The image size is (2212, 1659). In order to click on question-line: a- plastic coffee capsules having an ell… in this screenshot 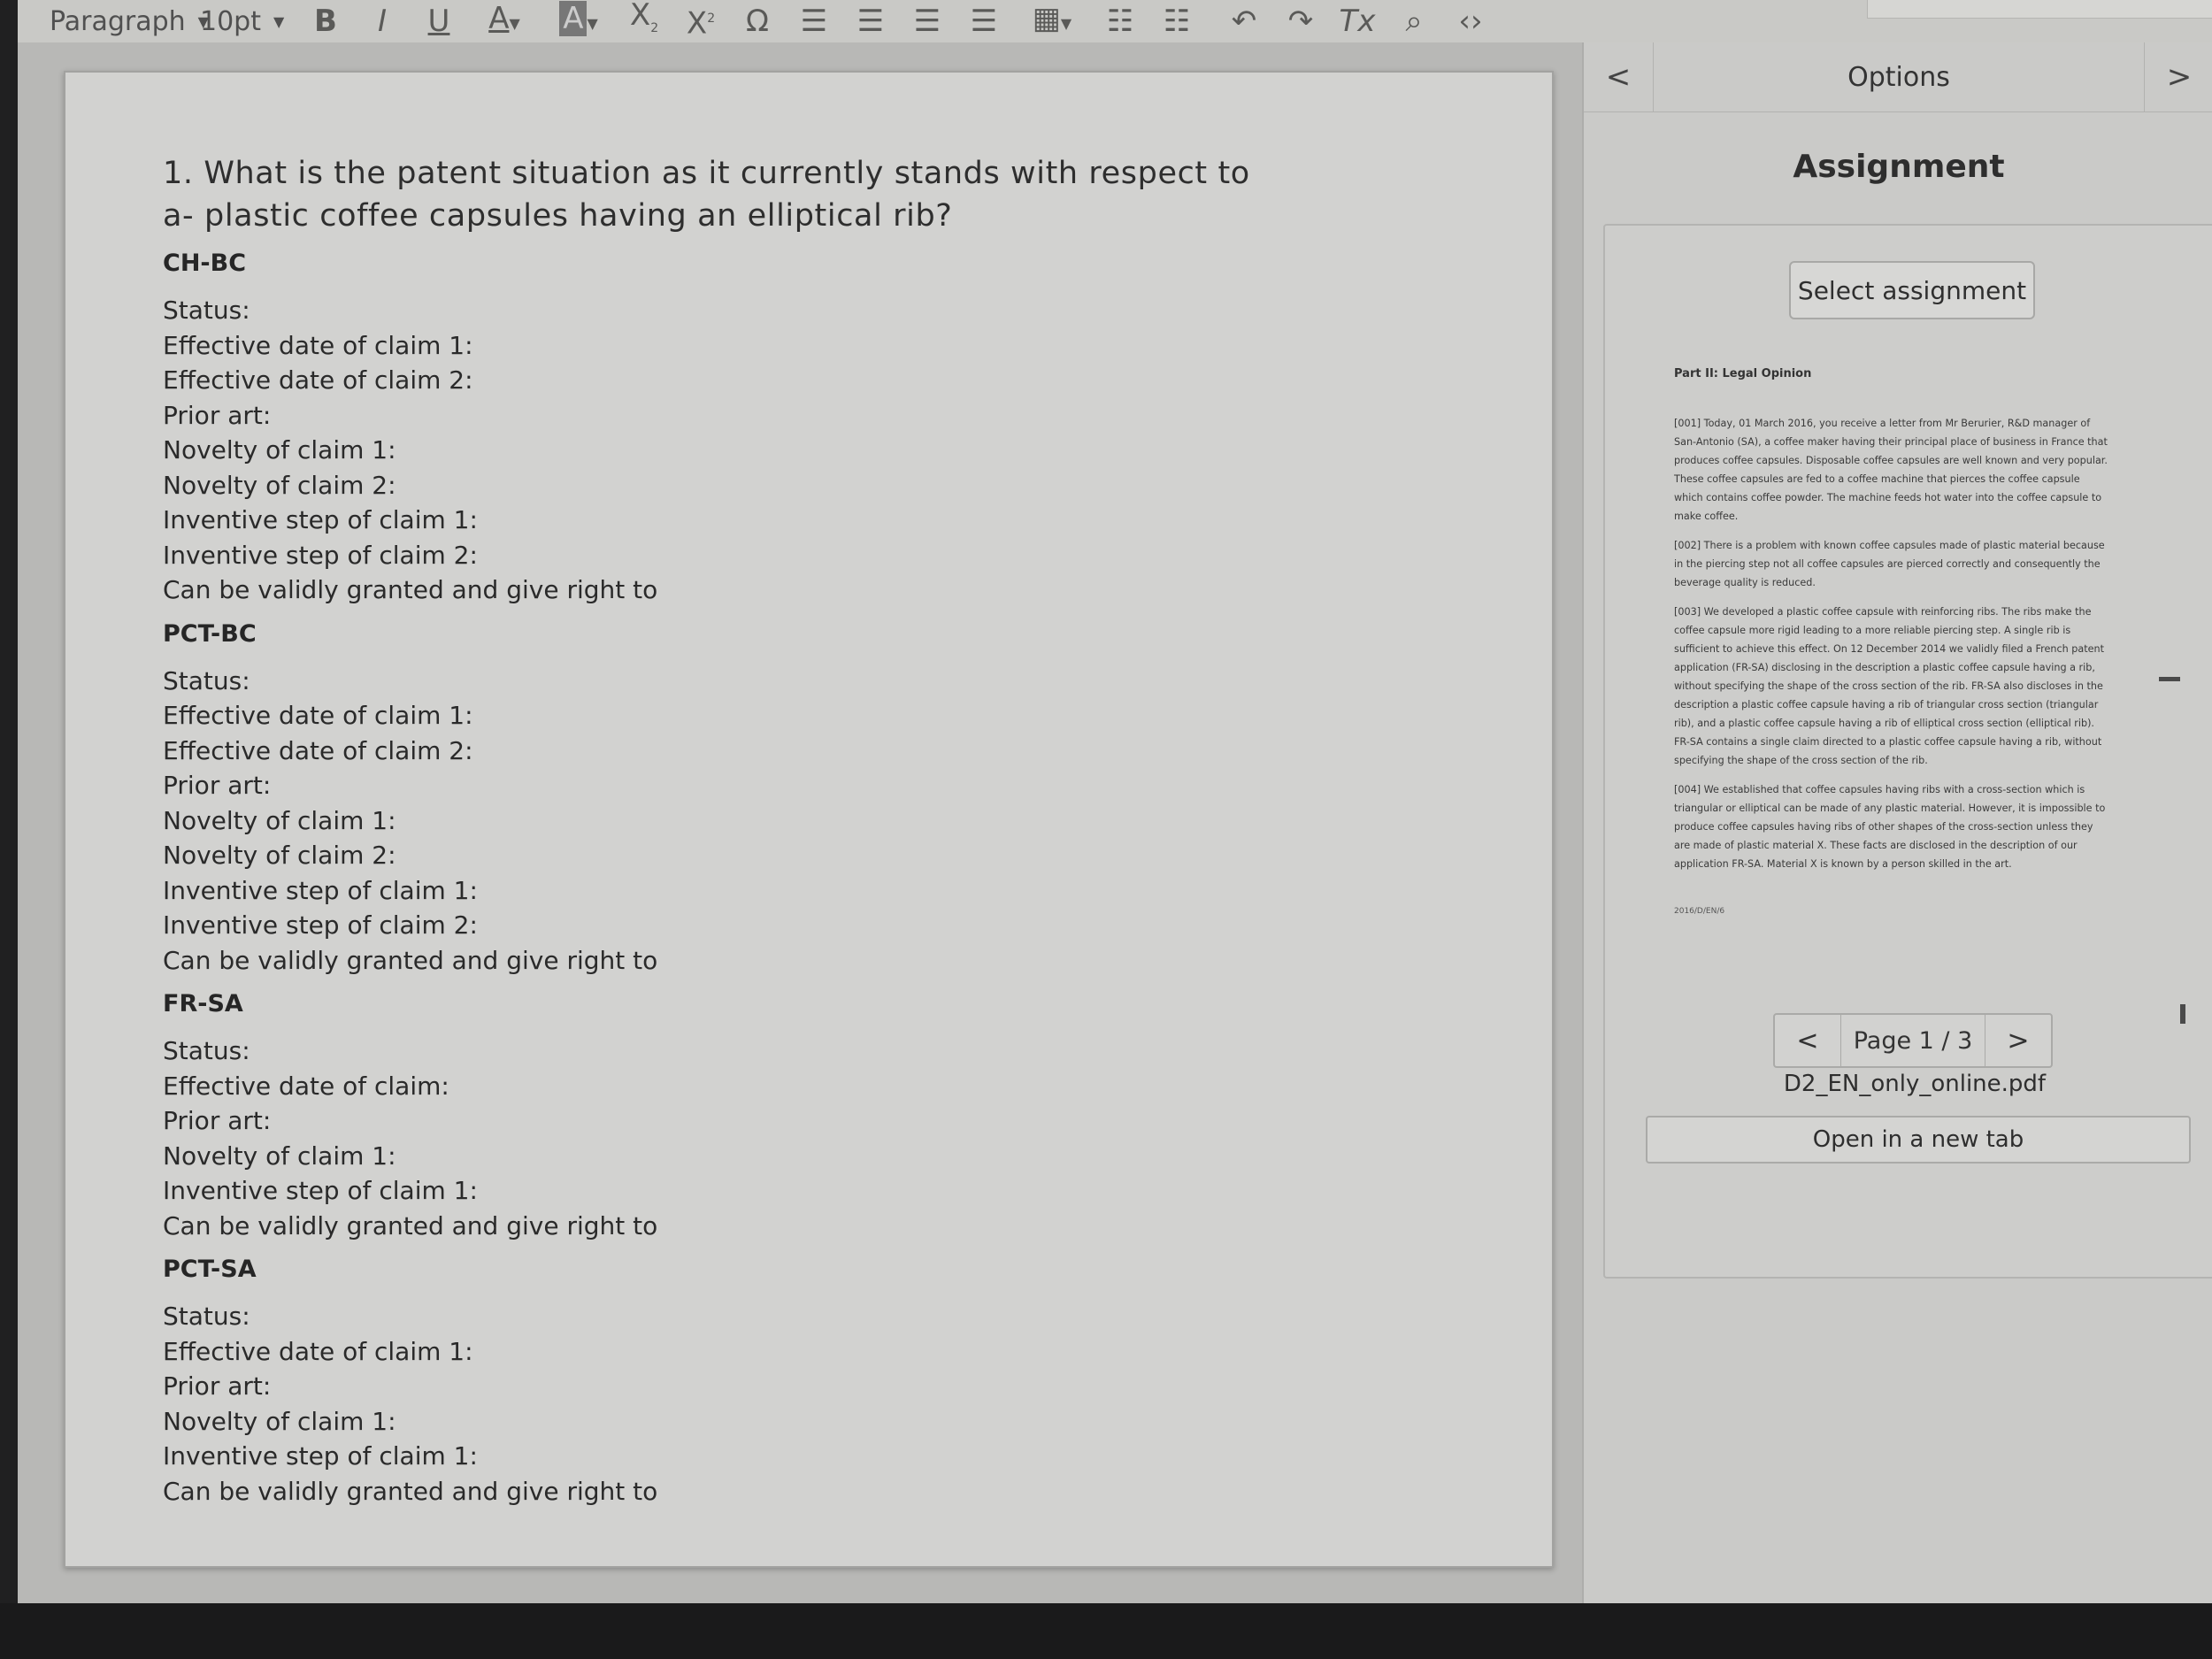, I will do `click(558, 216)`.